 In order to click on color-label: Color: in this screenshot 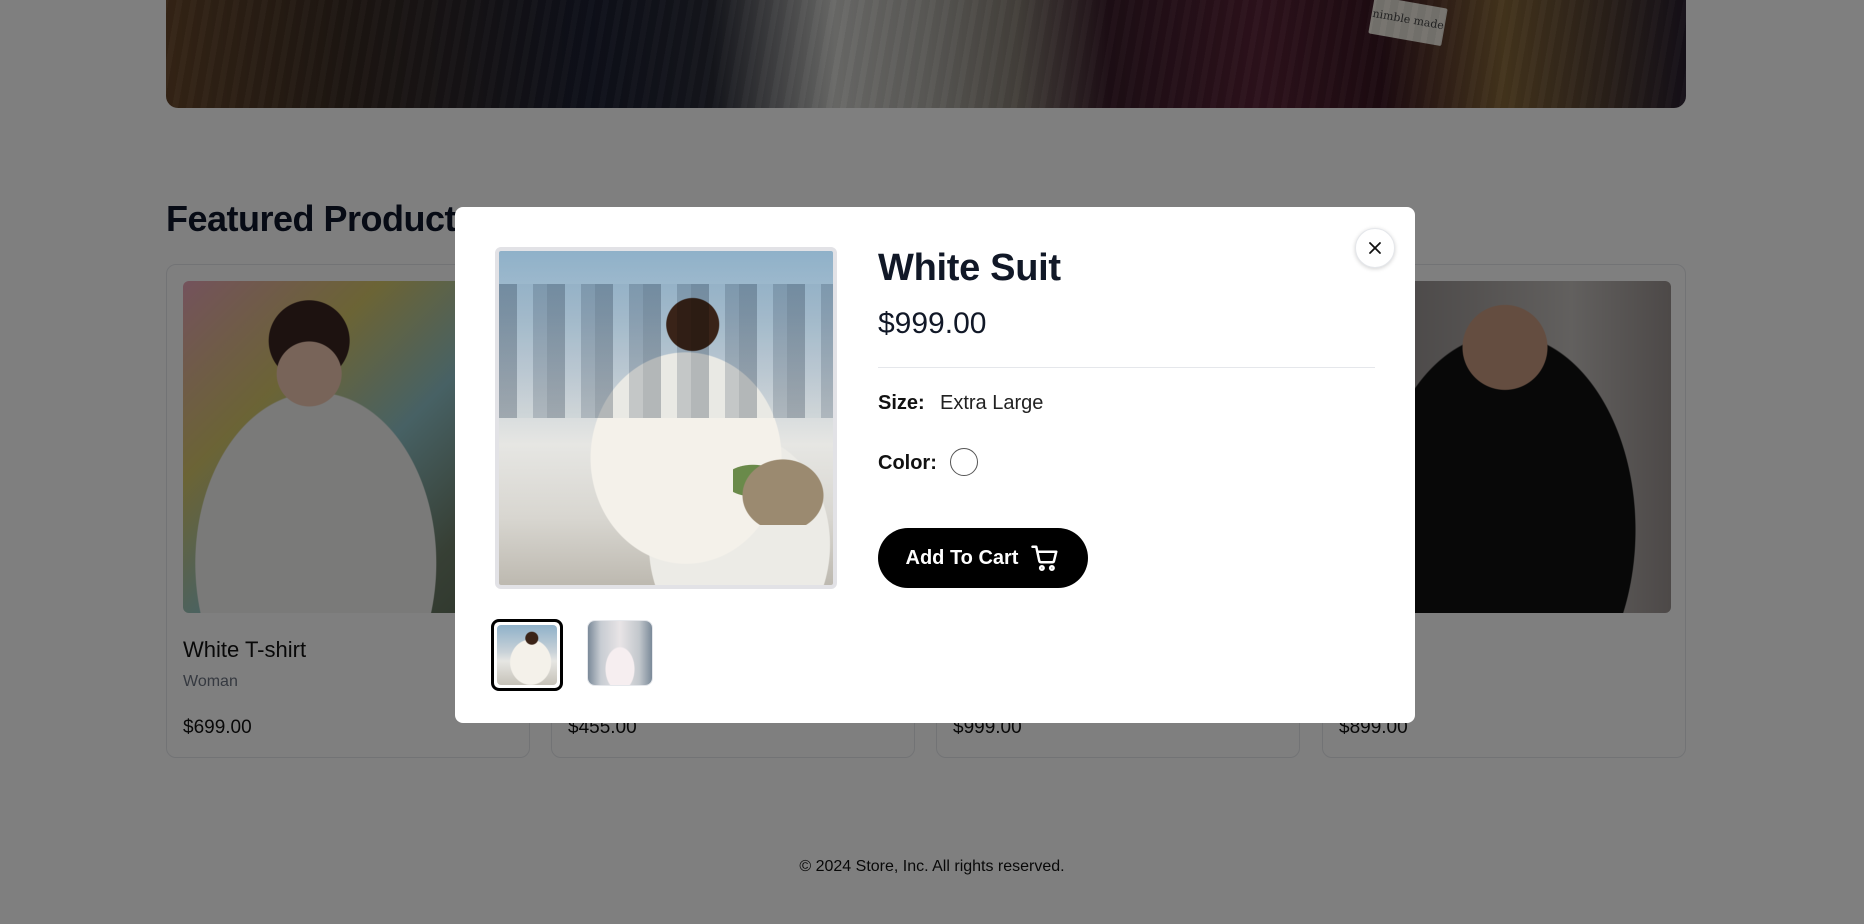, I will do `click(907, 463)`.